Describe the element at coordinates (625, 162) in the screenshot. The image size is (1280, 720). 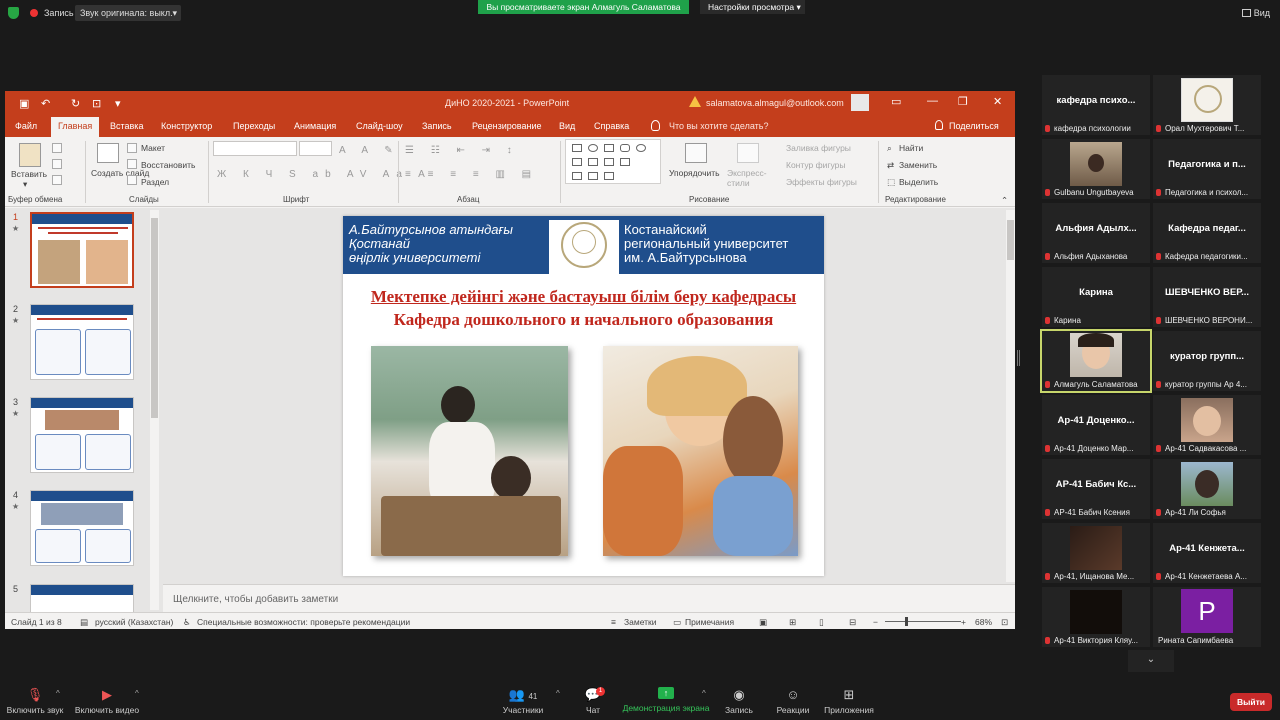
I see `pentagon-shape-icon` at that location.